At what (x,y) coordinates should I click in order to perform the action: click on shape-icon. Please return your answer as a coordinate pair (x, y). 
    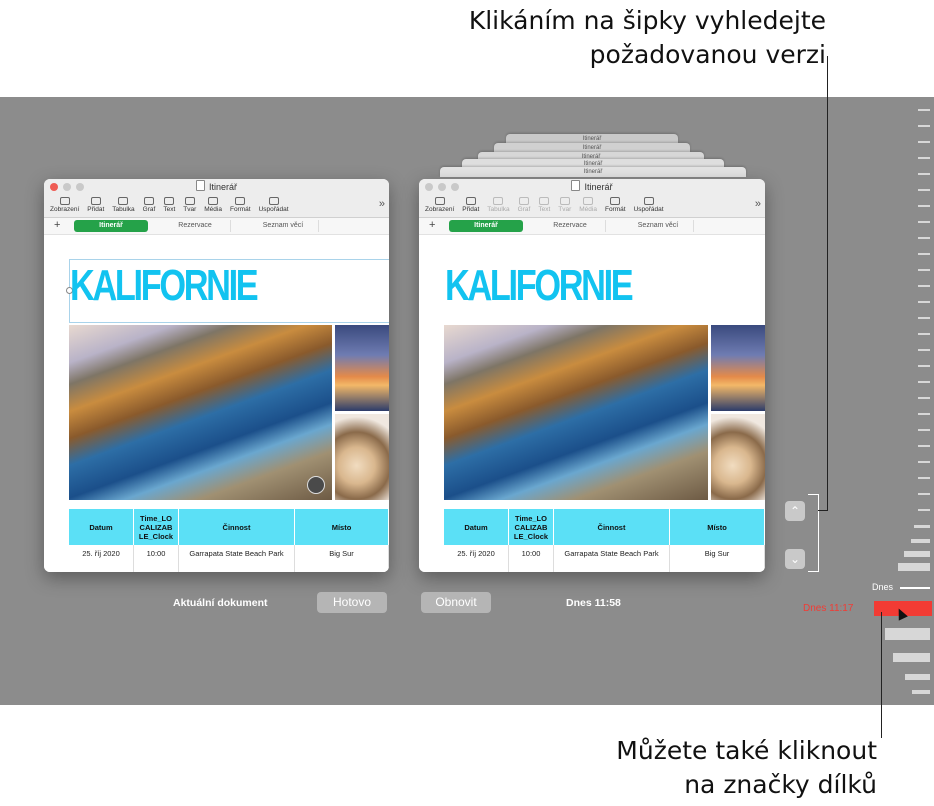
    Looking at the image, I should click on (189, 201).